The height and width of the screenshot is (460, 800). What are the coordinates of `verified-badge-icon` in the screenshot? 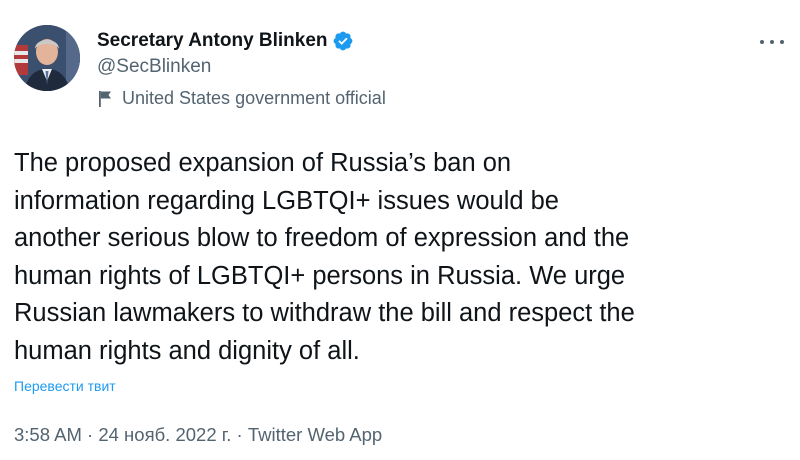 It's located at (342, 41).